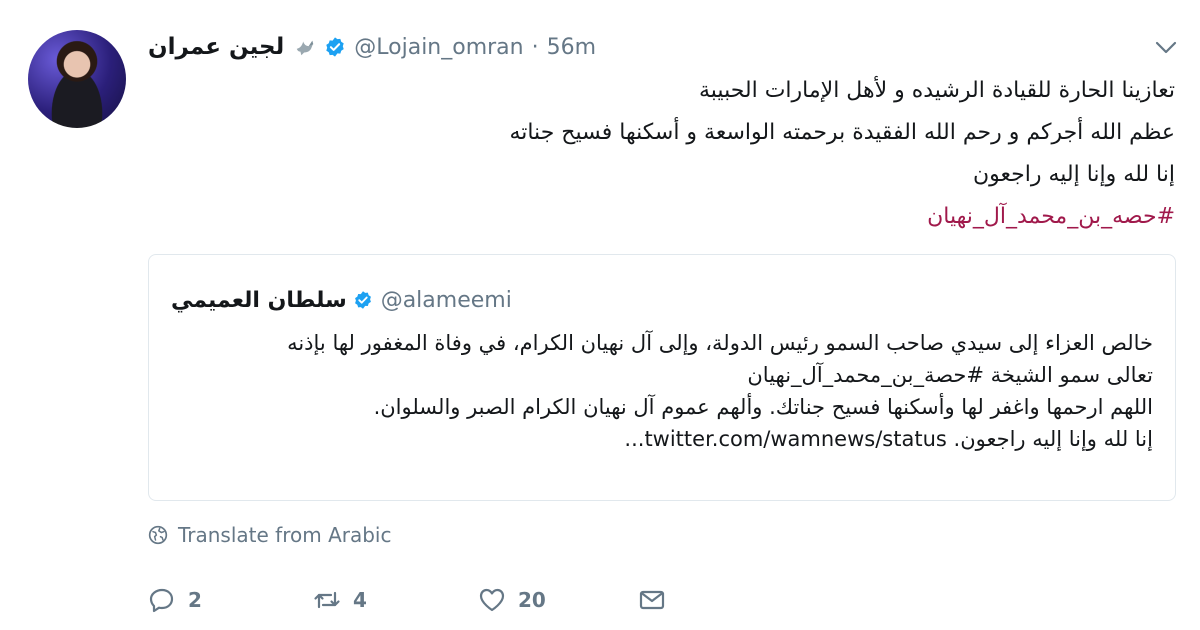 This screenshot has width=1200, height=630. I want to click on tweet-actions: 2 4 20, so click(407, 600).